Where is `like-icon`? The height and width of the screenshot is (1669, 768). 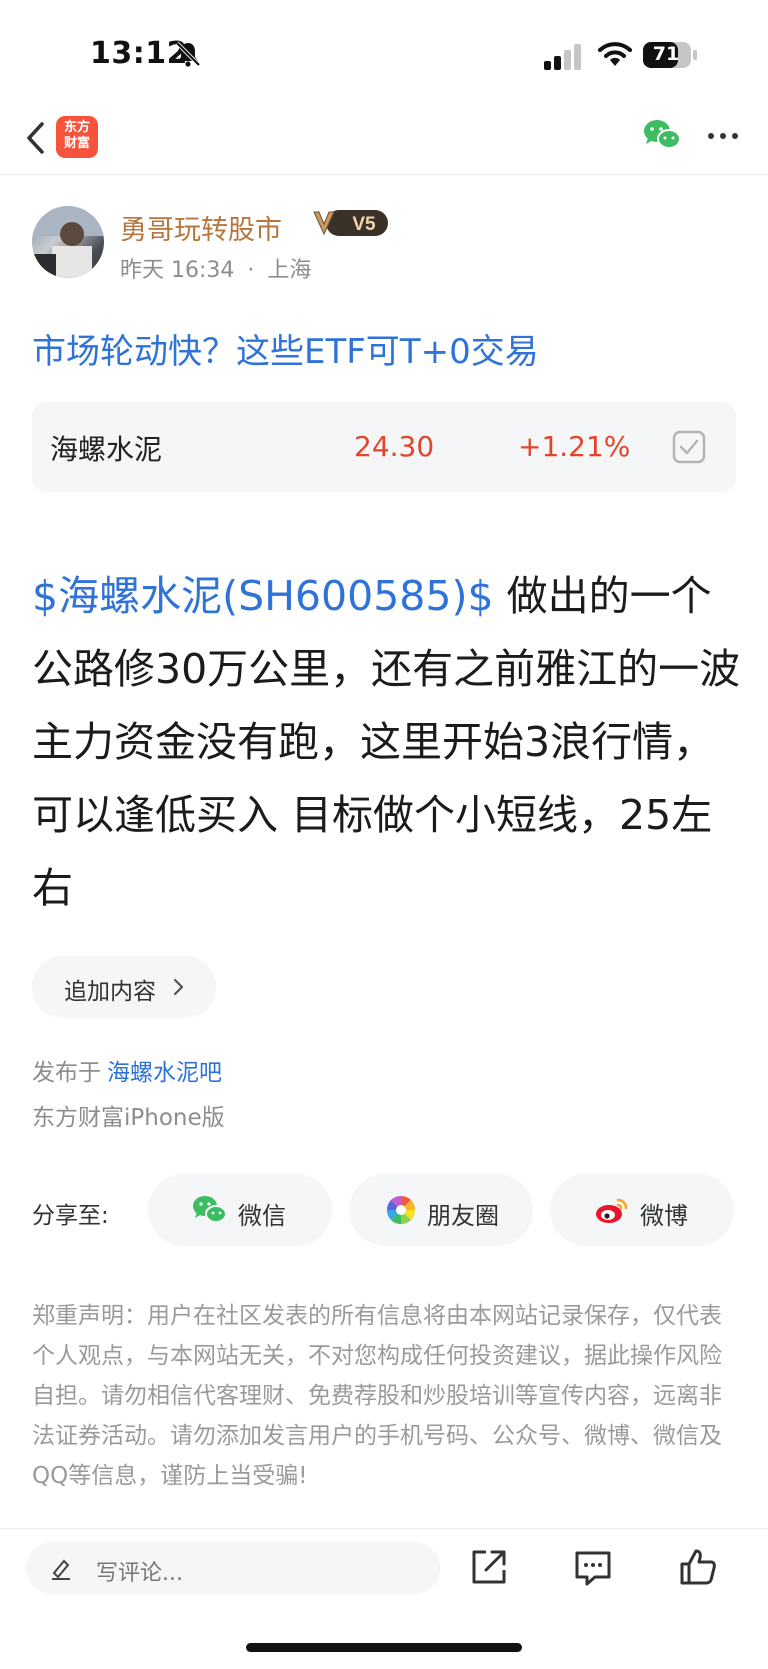 like-icon is located at coordinates (698, 1567).